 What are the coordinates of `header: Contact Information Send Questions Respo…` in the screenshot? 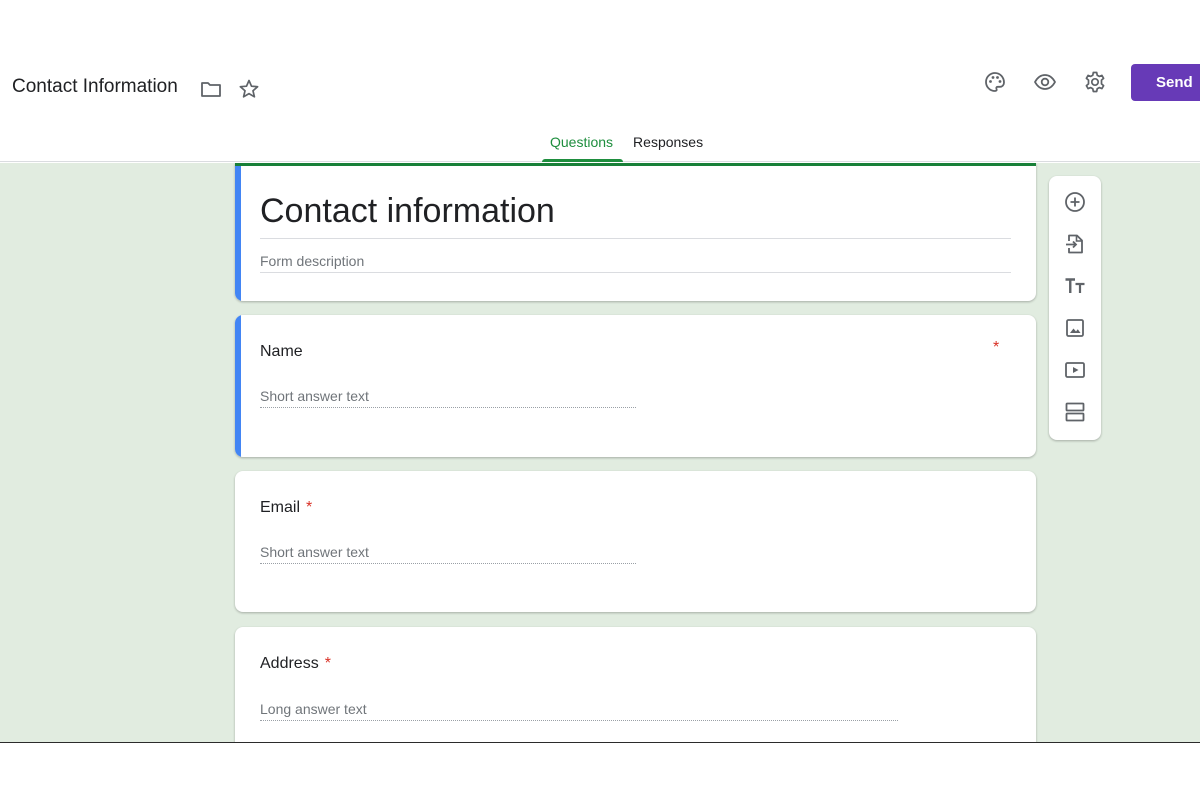 It's located at (600, 106).